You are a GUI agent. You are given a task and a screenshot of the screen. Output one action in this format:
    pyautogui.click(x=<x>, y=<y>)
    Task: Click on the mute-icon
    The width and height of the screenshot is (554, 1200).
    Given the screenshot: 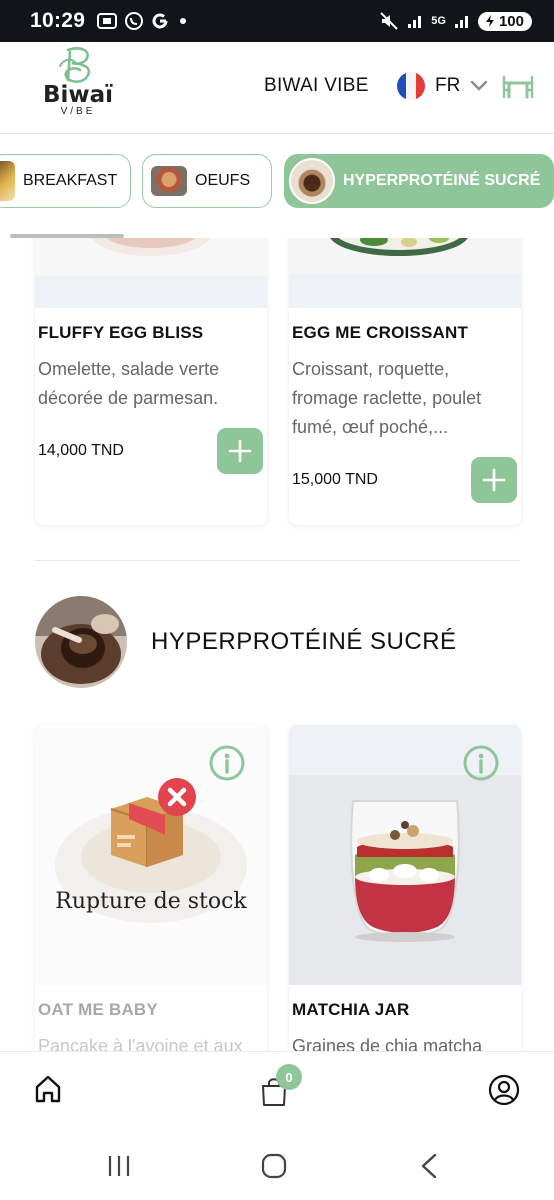 What is the action you would take?
    pyautogui.click(x=389, y=21)
    